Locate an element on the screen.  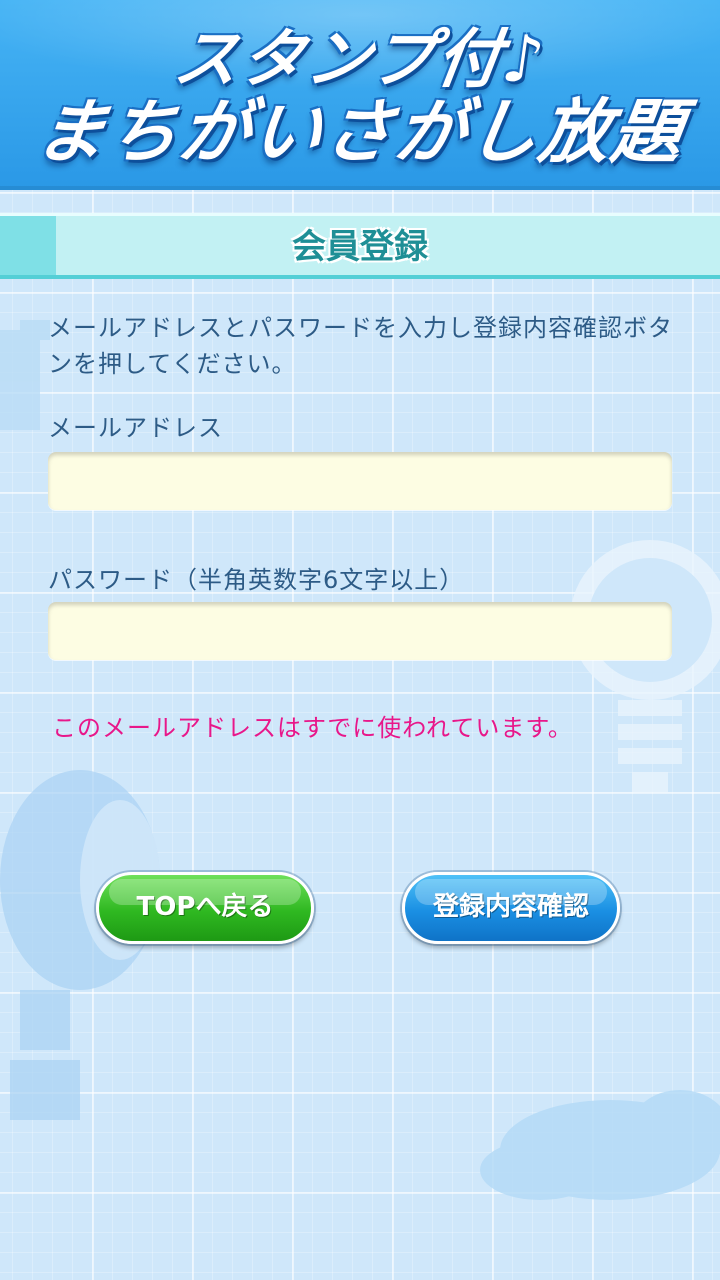
section-title-bar: 会員登録 is located at coordinates (360, 246).